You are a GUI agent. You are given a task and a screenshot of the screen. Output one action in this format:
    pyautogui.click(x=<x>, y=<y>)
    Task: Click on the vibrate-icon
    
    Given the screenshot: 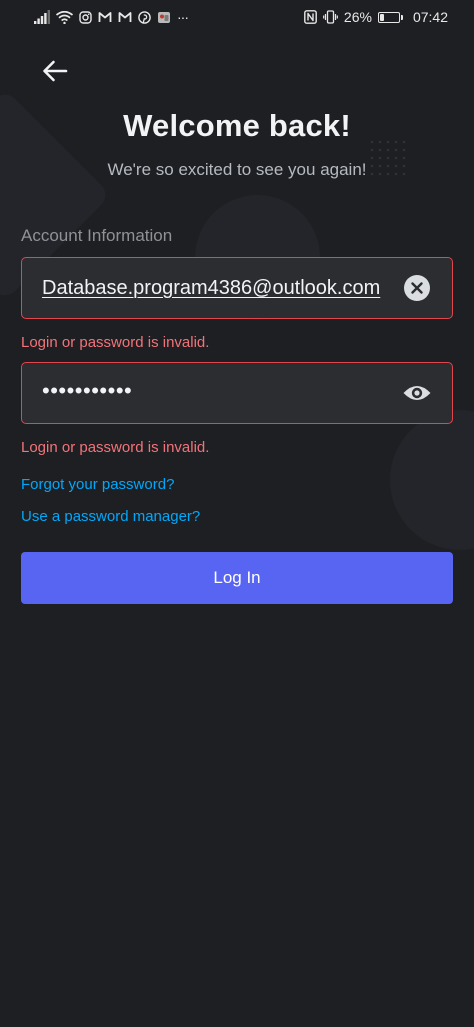 What is the action you would take?
    pyautogui.click(x=330, y=17)
    